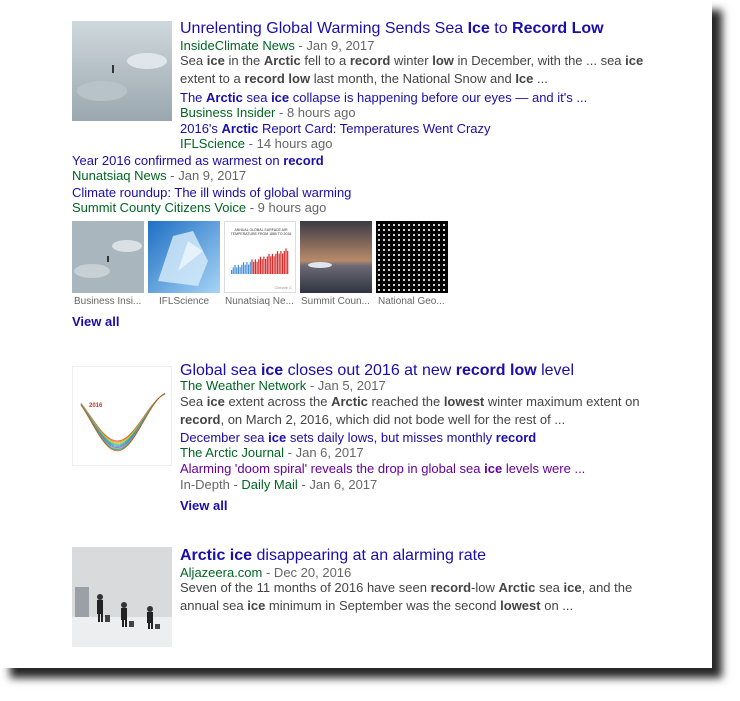 This screenshot has height=701, width=740. I want to click on result-2-source-line: The Weather Network - Jan 5, 2017, so click(283, 385).